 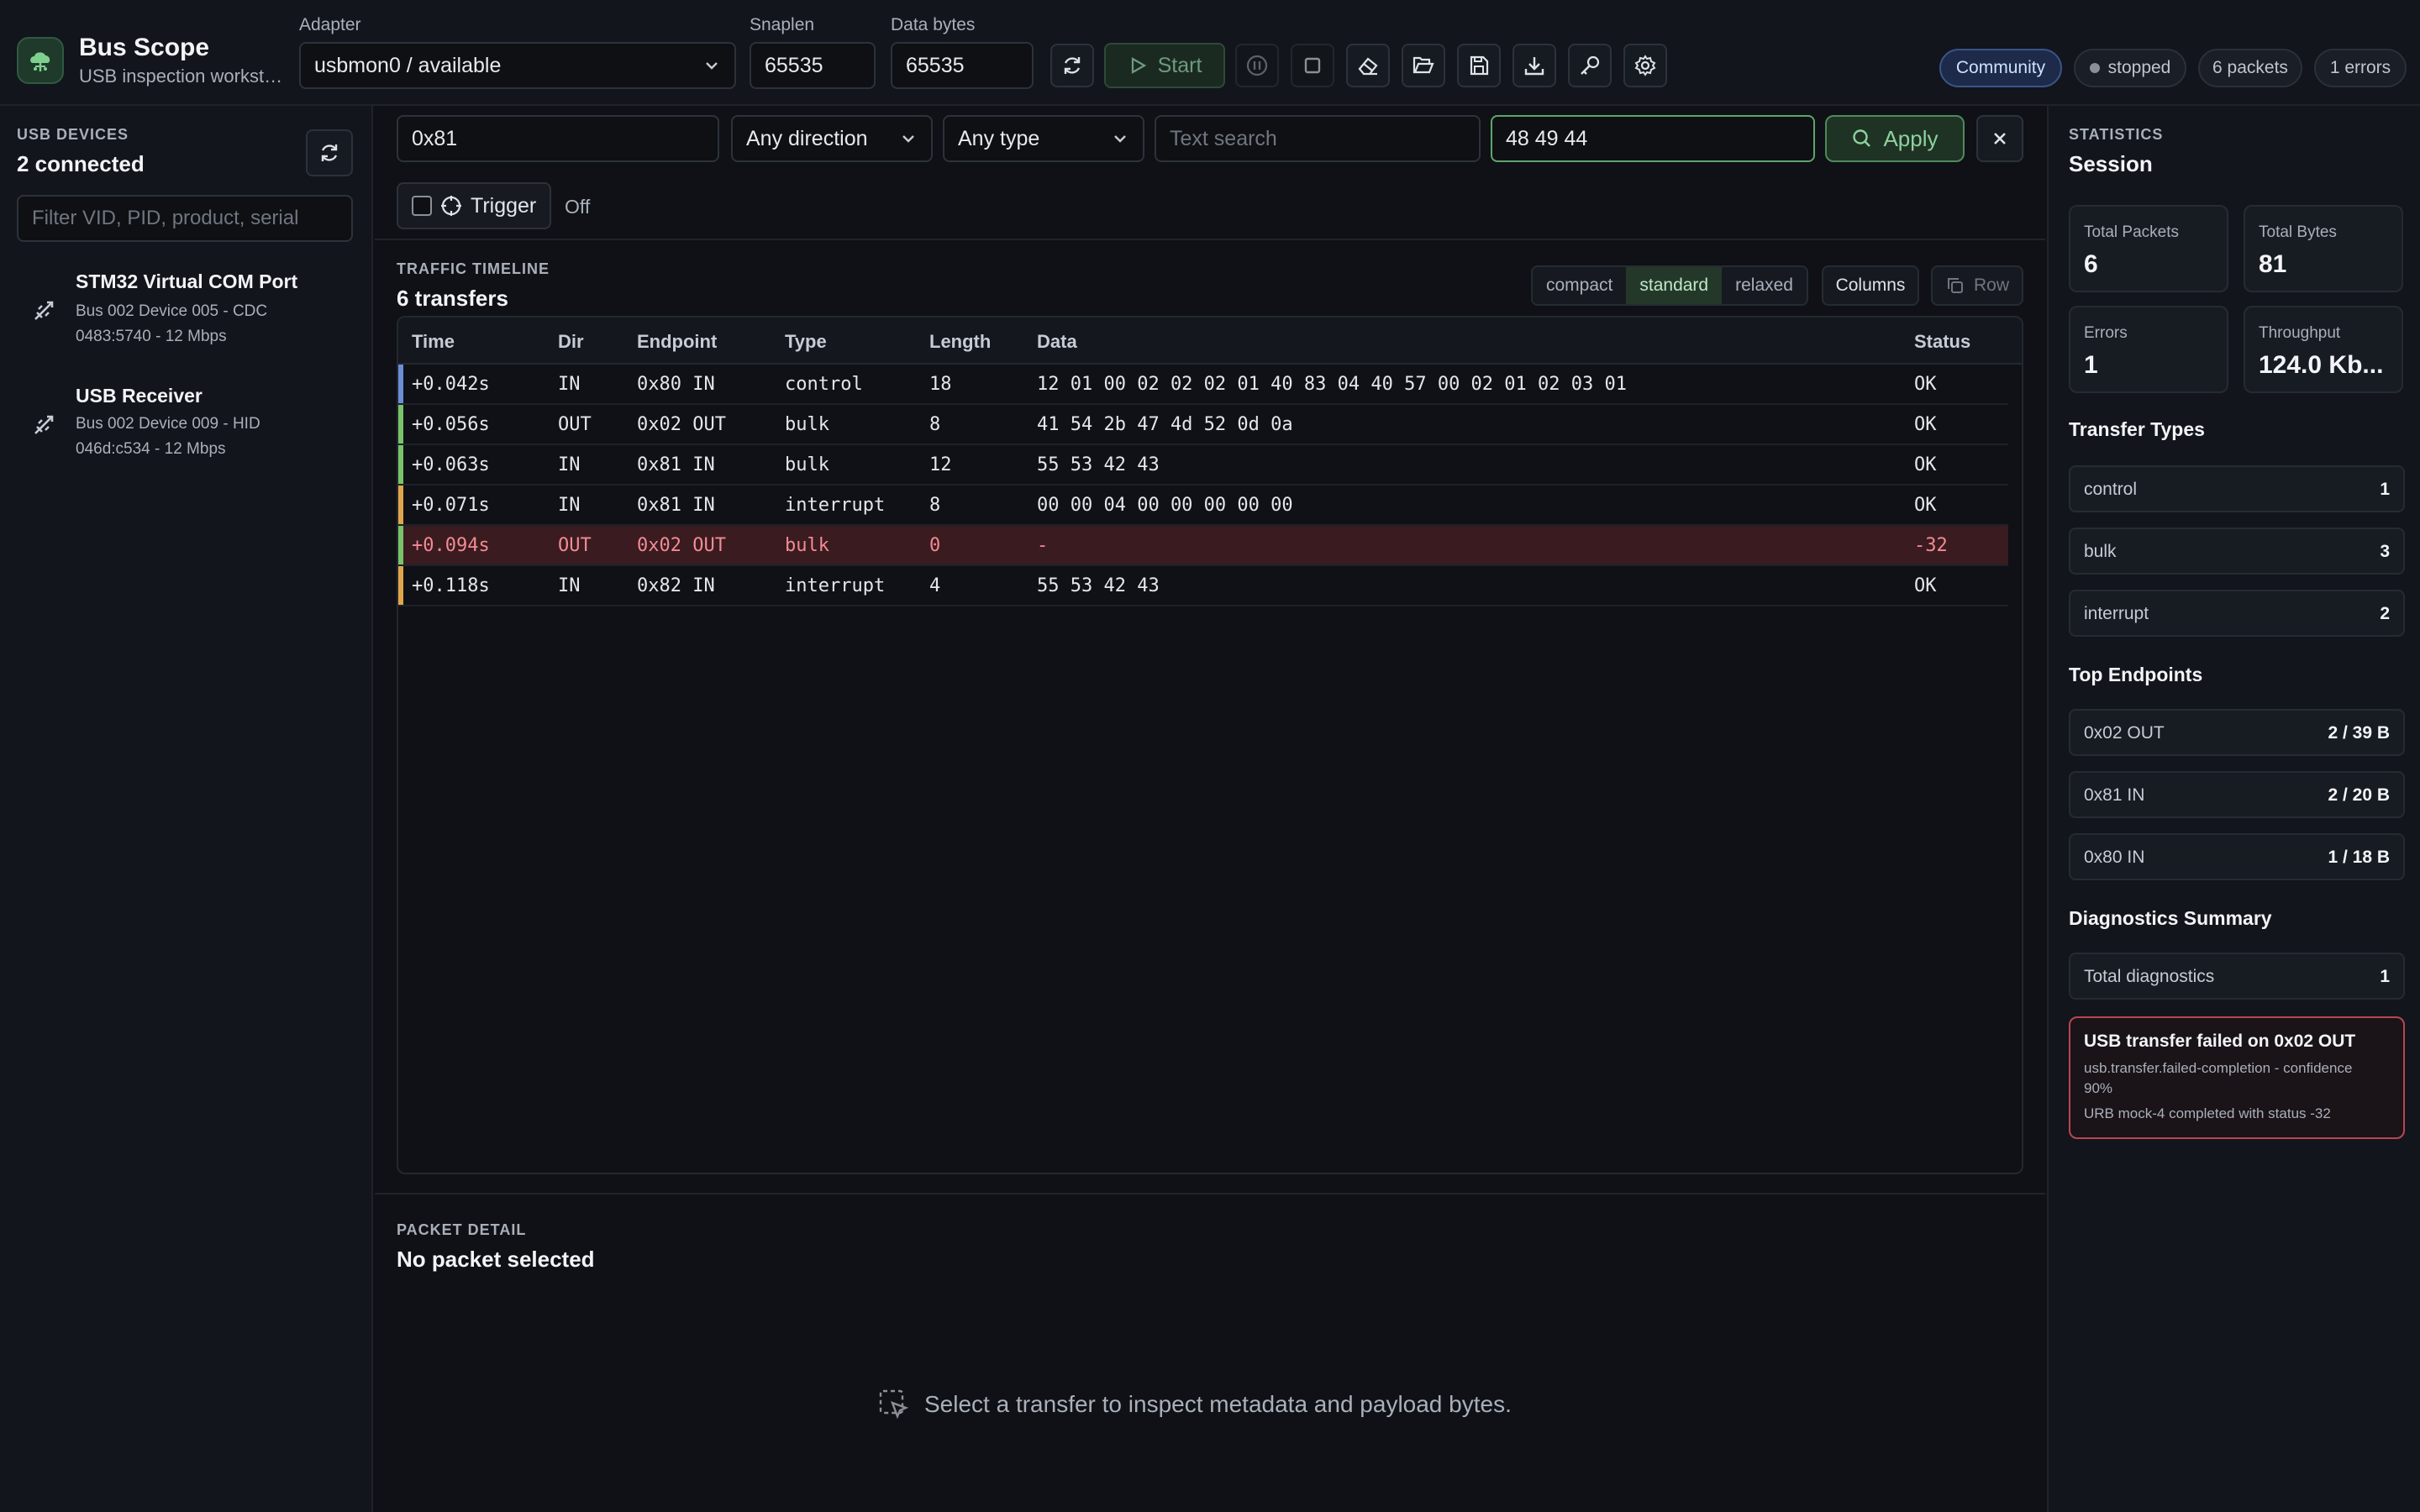 What do you see at coordinates (1203, 546) in the screenshot?
I see `table-row: +0.094s OUT 0x02 OUT bulk 0 - -32` at bounding box center [1203, 546].